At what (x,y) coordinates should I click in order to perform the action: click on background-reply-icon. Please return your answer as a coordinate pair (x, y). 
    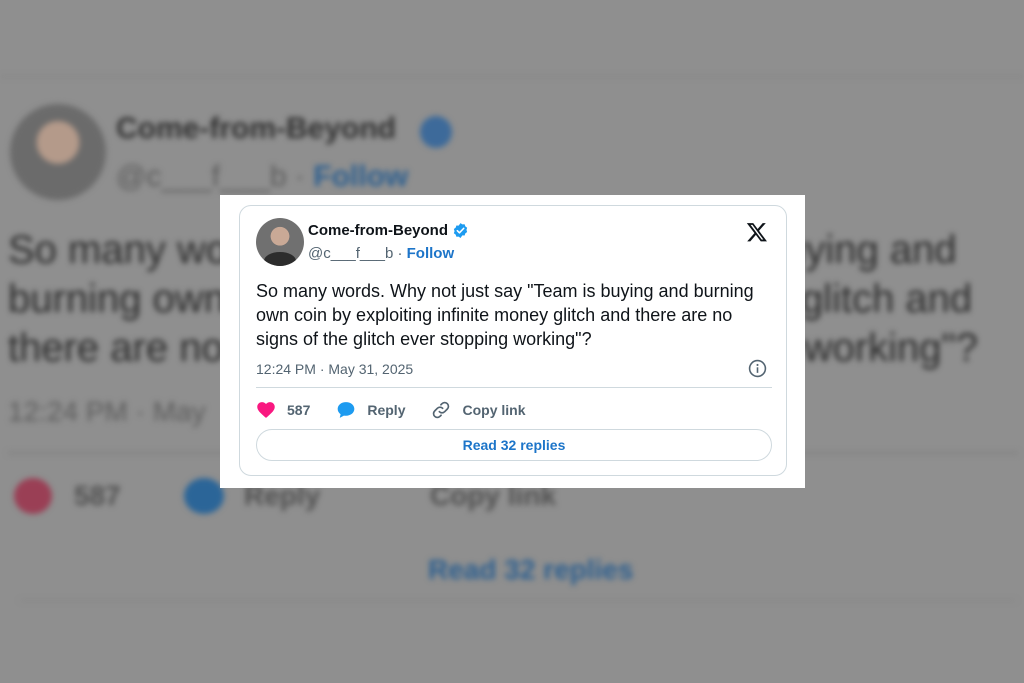
    Looking at the image, I should click on (204, 496).